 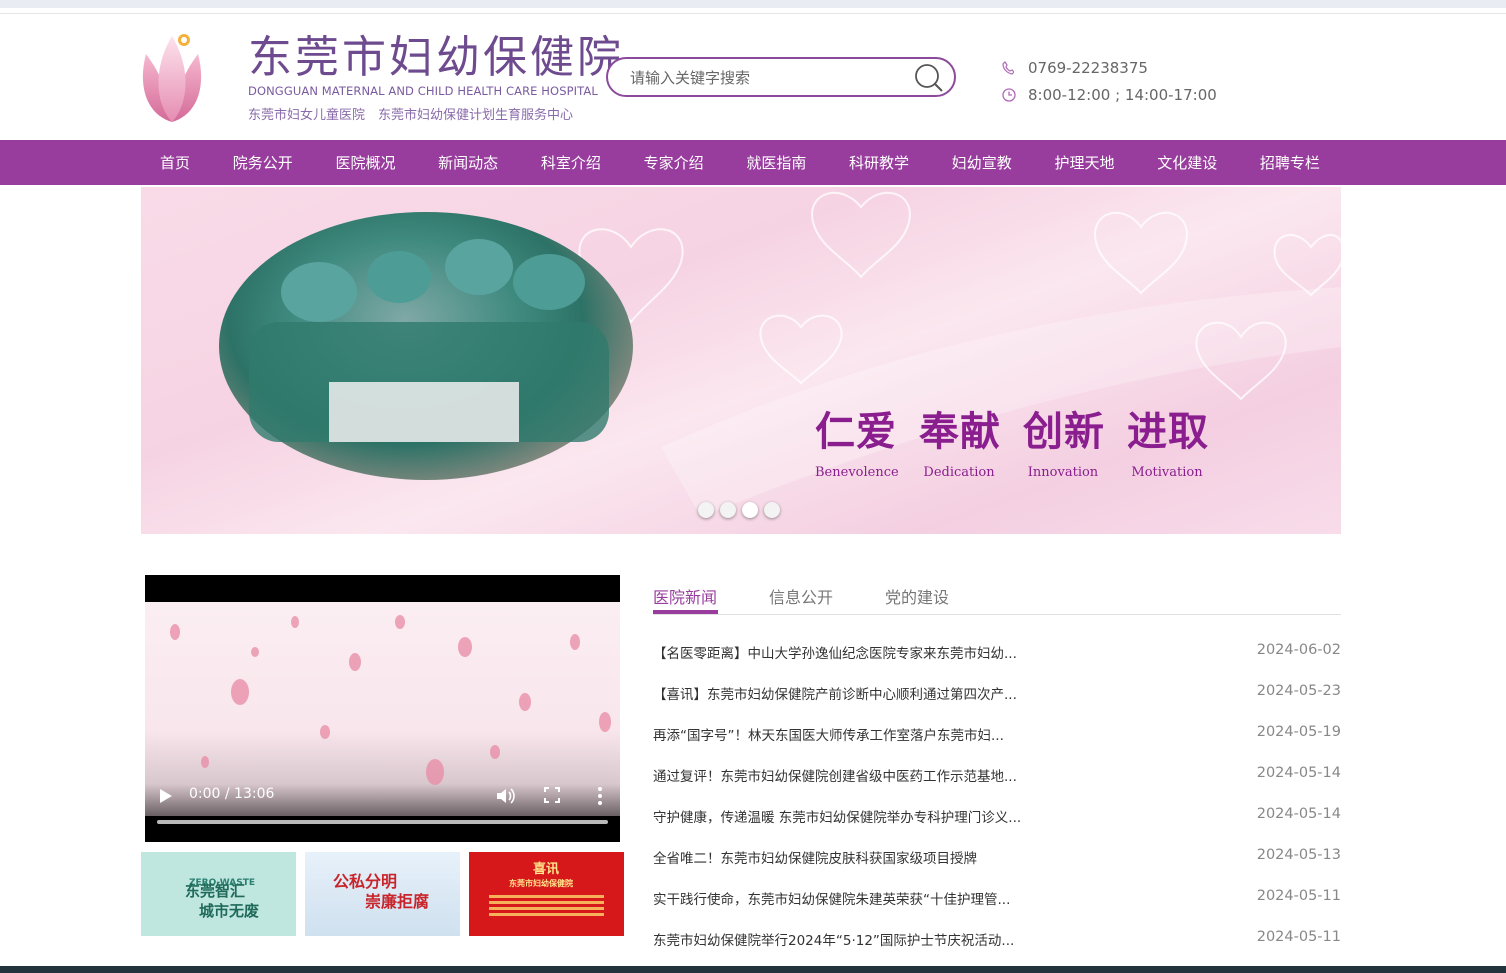 I want to click on slogan-benevolence: 仁爱 Benevolence, so click(x=857, y=443).